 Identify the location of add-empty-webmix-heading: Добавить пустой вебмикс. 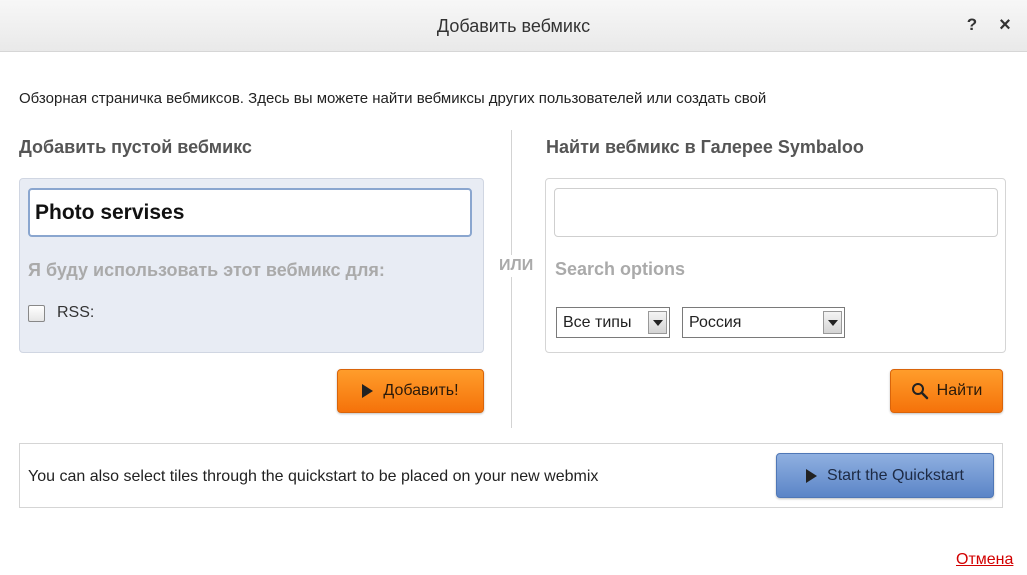
(135, 147).